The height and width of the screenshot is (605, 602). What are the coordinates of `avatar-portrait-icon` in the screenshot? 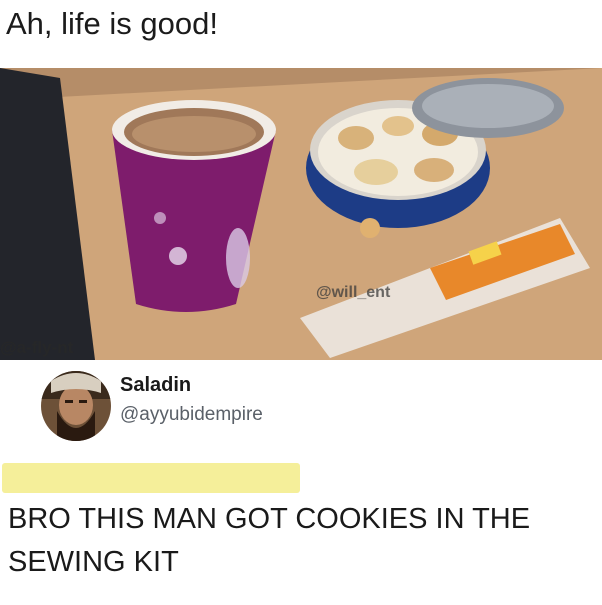 It's located at (76, 406).